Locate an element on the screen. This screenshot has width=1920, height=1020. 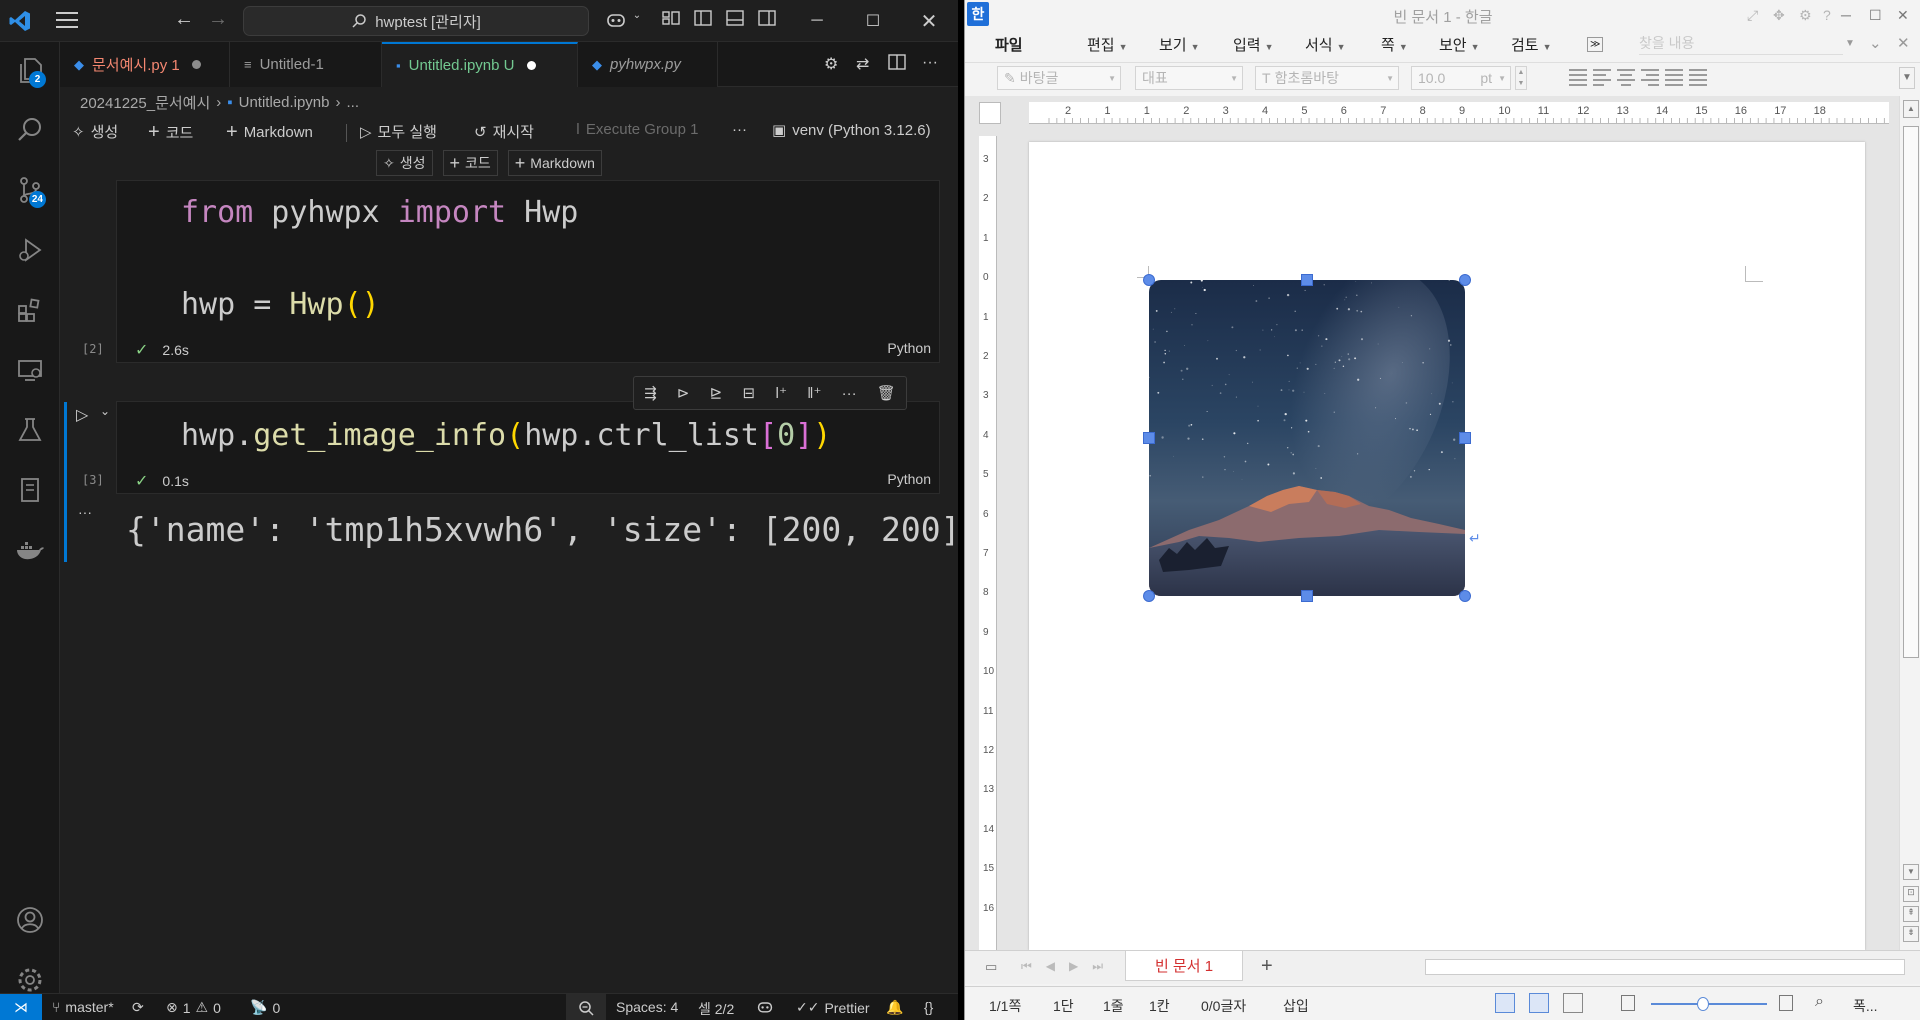
align-center-icon is located at coordinates (1626, 78).